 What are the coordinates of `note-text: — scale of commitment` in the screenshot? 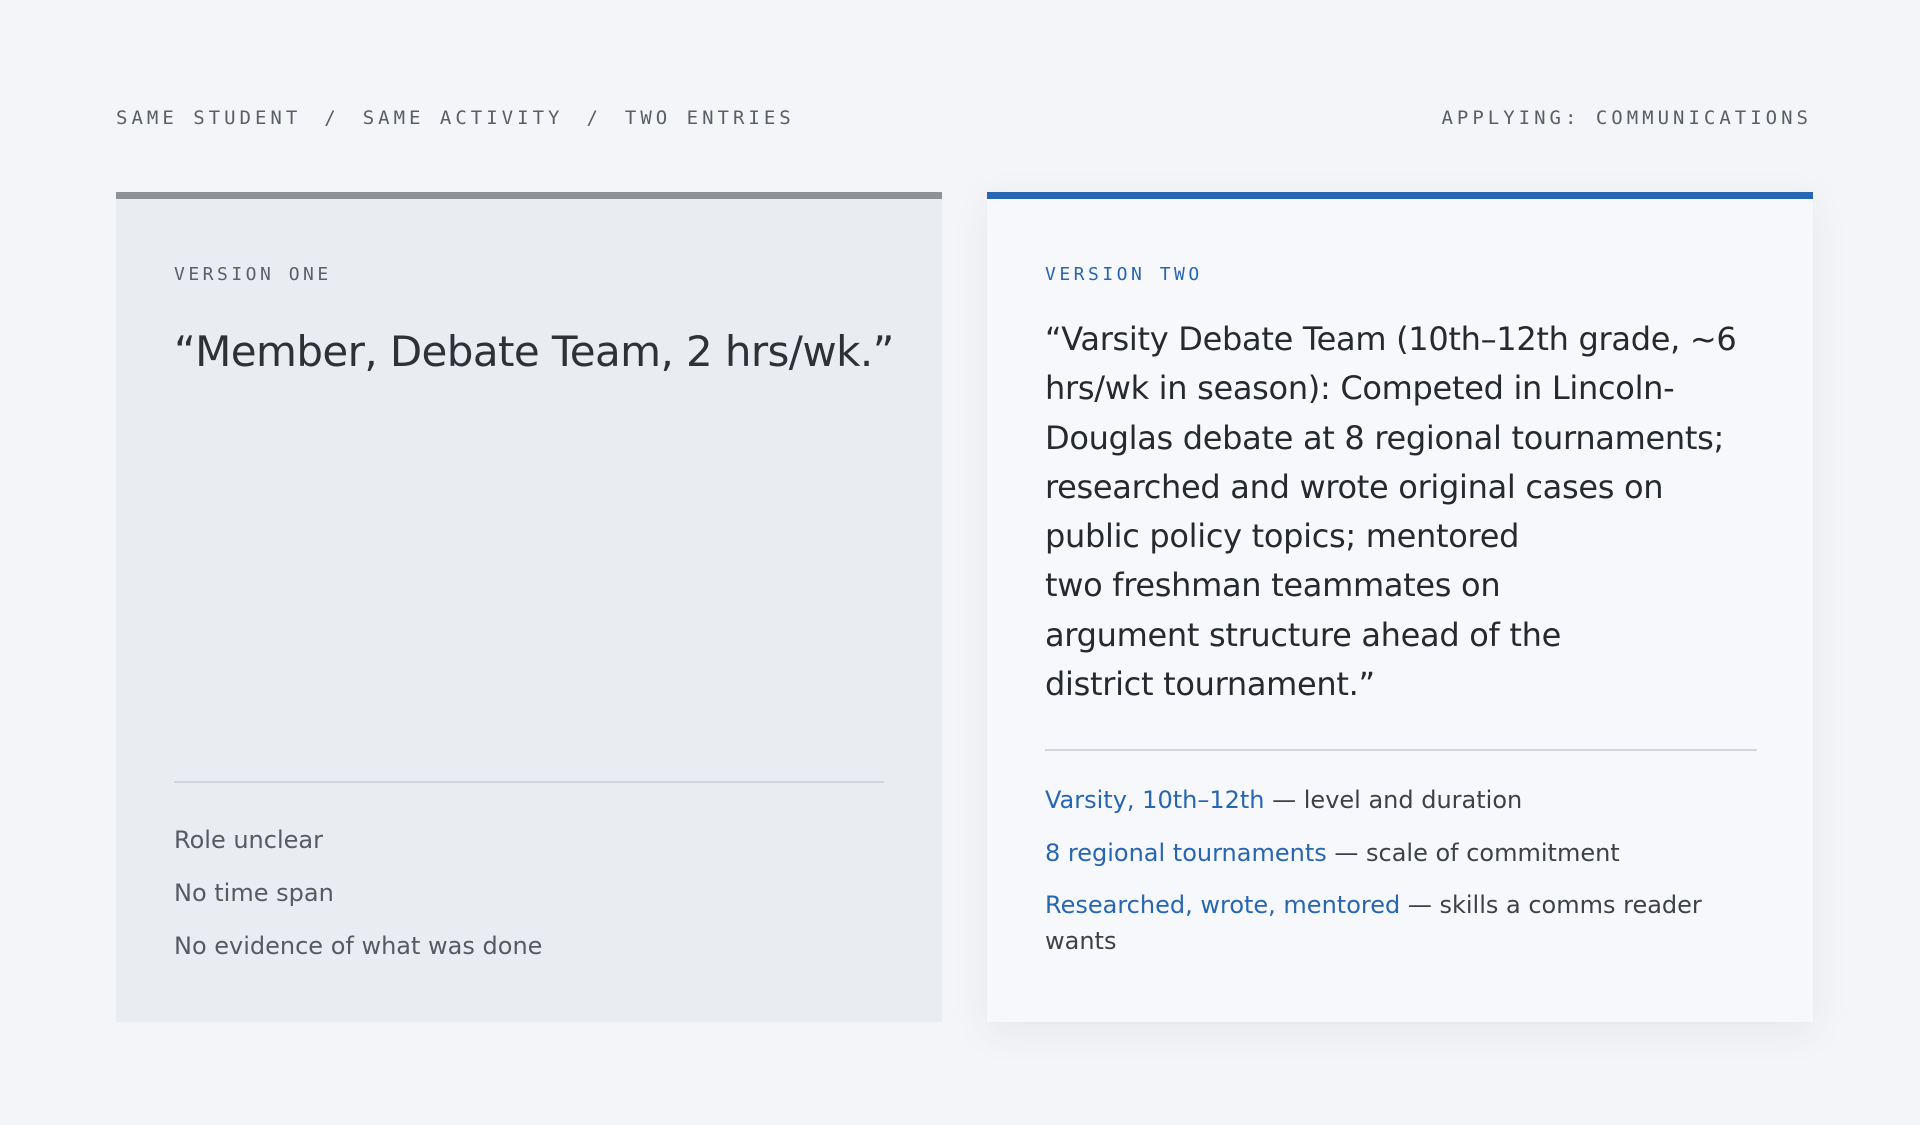 It's located at (1473, 853).